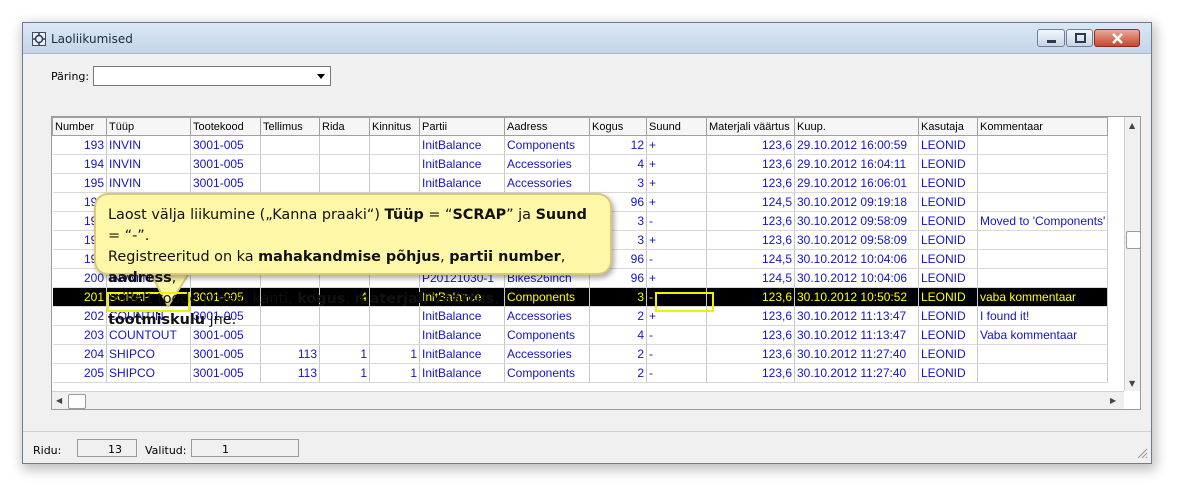 This screenshot has height=484, width=1181. What do you see at coordinates (225, 126) in the screenshot?
I see `column-header: Tootekood` at bounding box center [225, 126].